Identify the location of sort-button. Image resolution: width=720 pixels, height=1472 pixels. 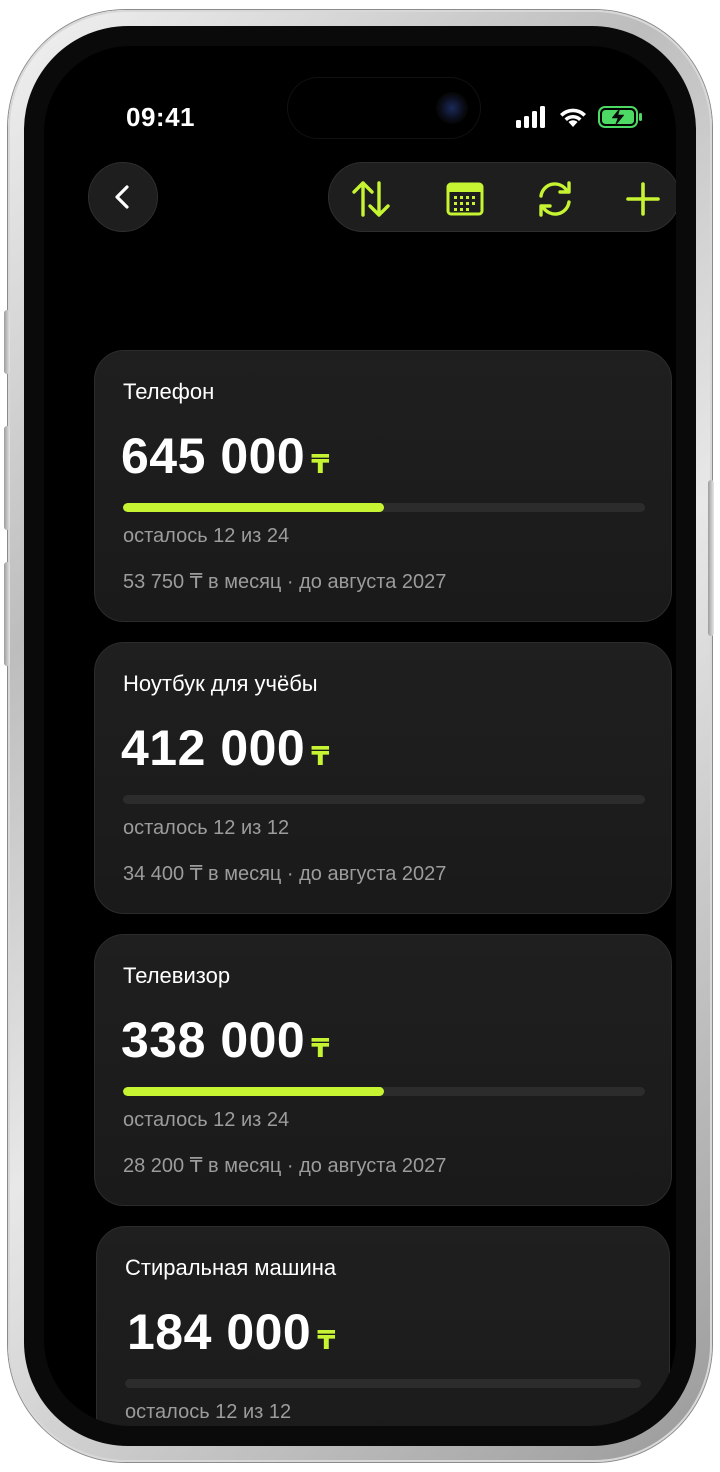
(371, 199).